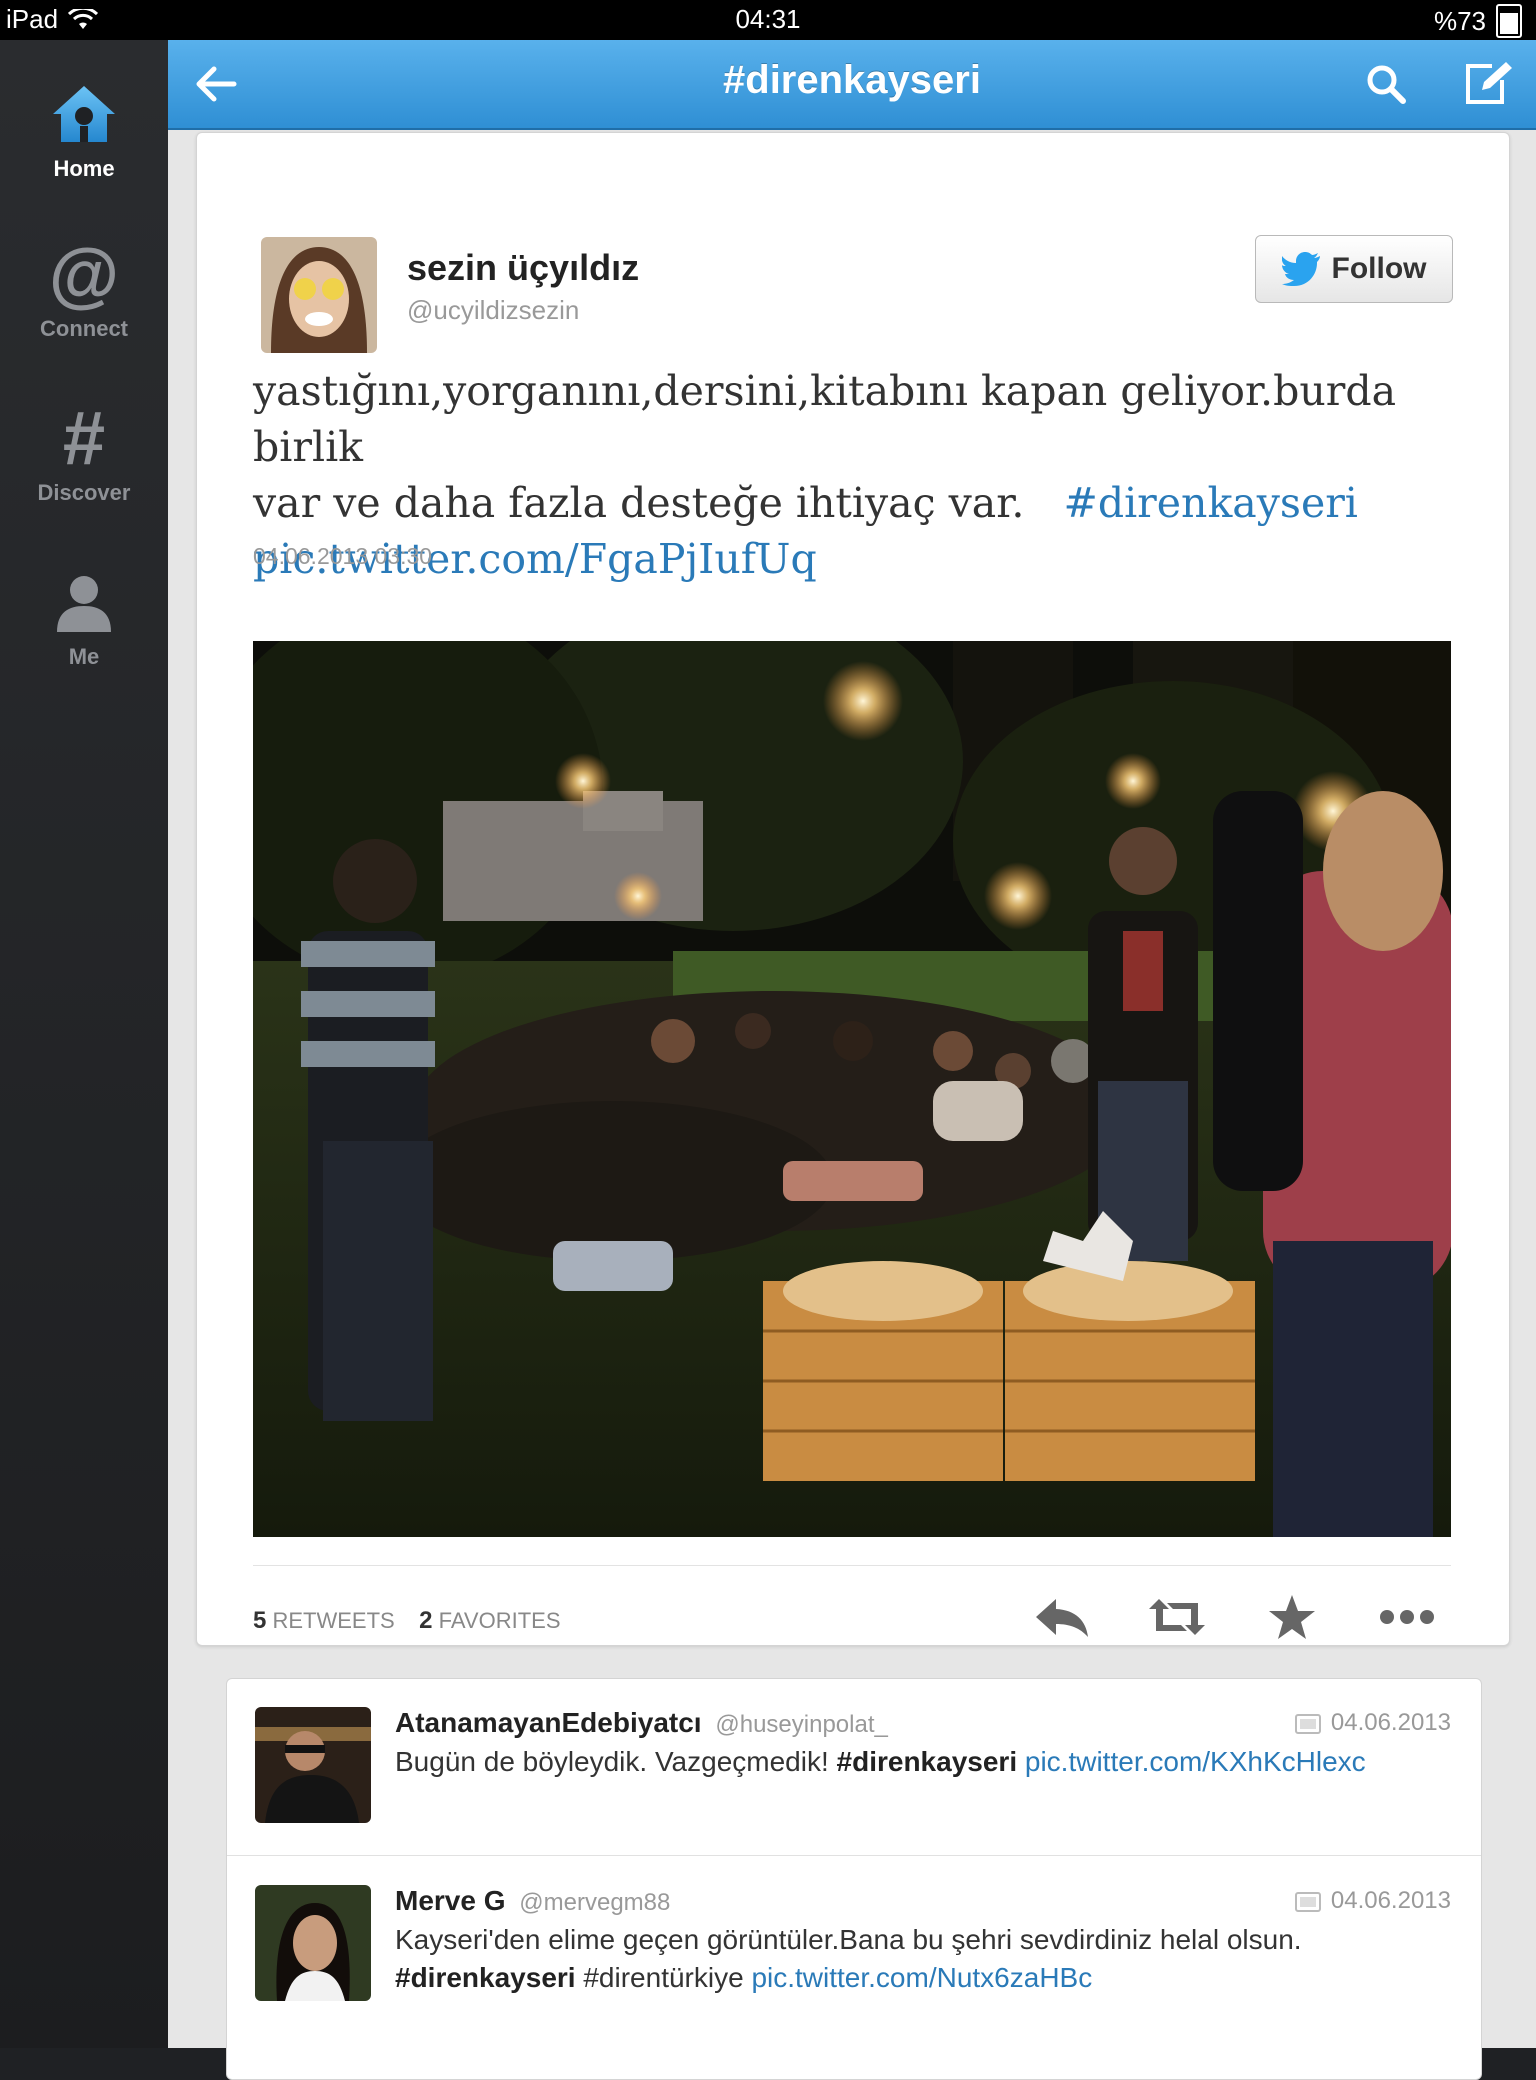  What do you see at coordinates (1300, 269) in the screenshot?
I see `twitter-bird-icon` at bounding box center [1300, 269].